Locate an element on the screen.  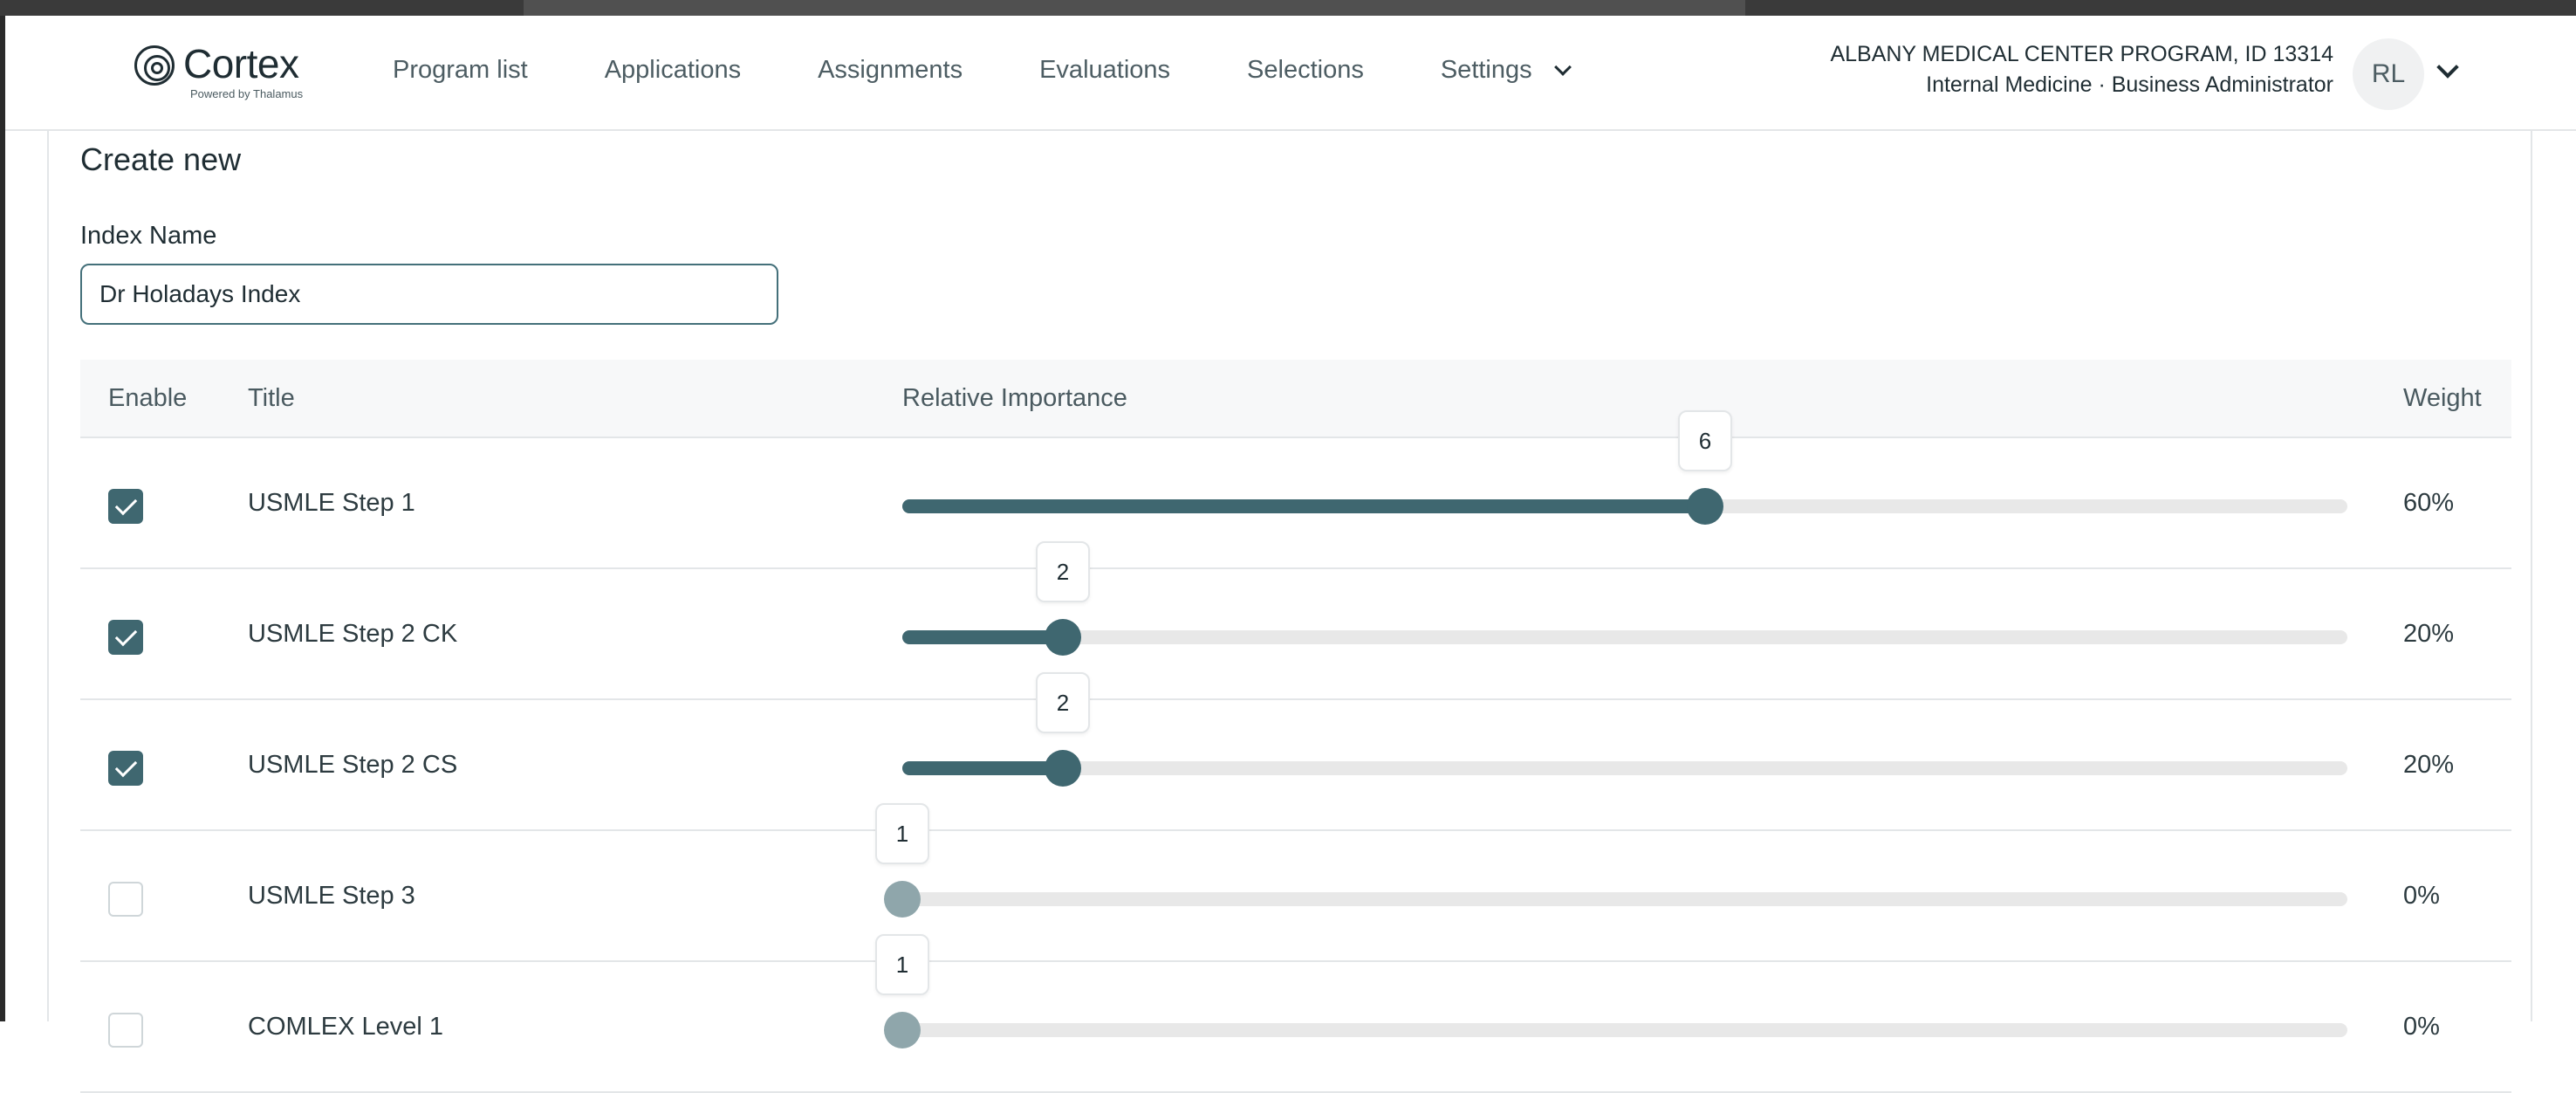
slider-value-bubble: 6 is located at coordinates (1705, 440).